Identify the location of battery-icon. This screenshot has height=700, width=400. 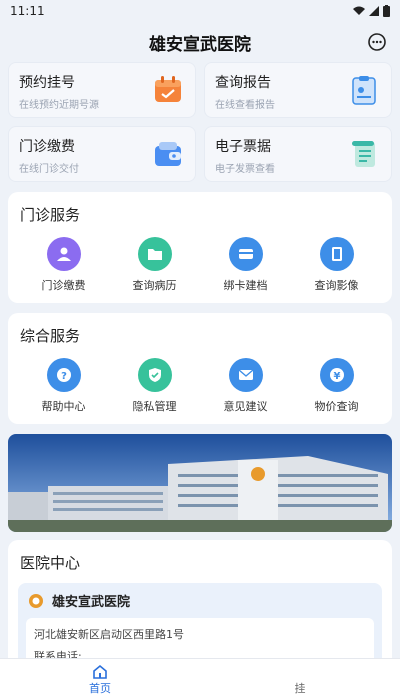
(386, 11).